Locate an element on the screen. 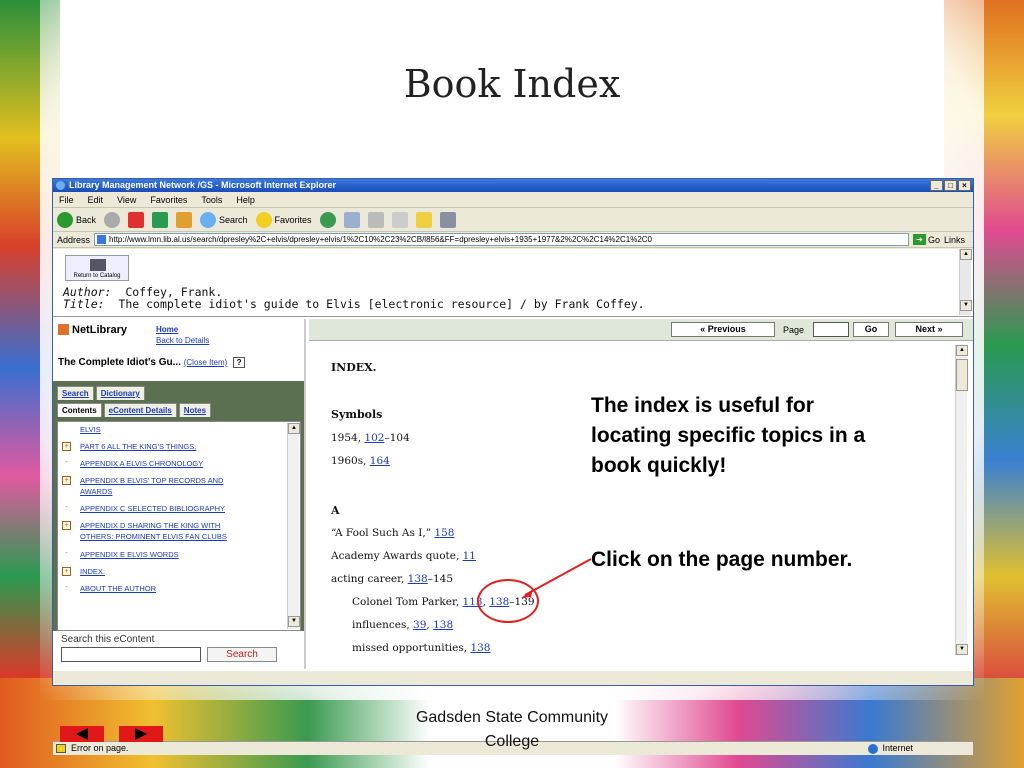 Image resolution: width=1024 pixels, height=768 pixels. index-entry: 1954, 102–104 is located at coordinates (370, 438).